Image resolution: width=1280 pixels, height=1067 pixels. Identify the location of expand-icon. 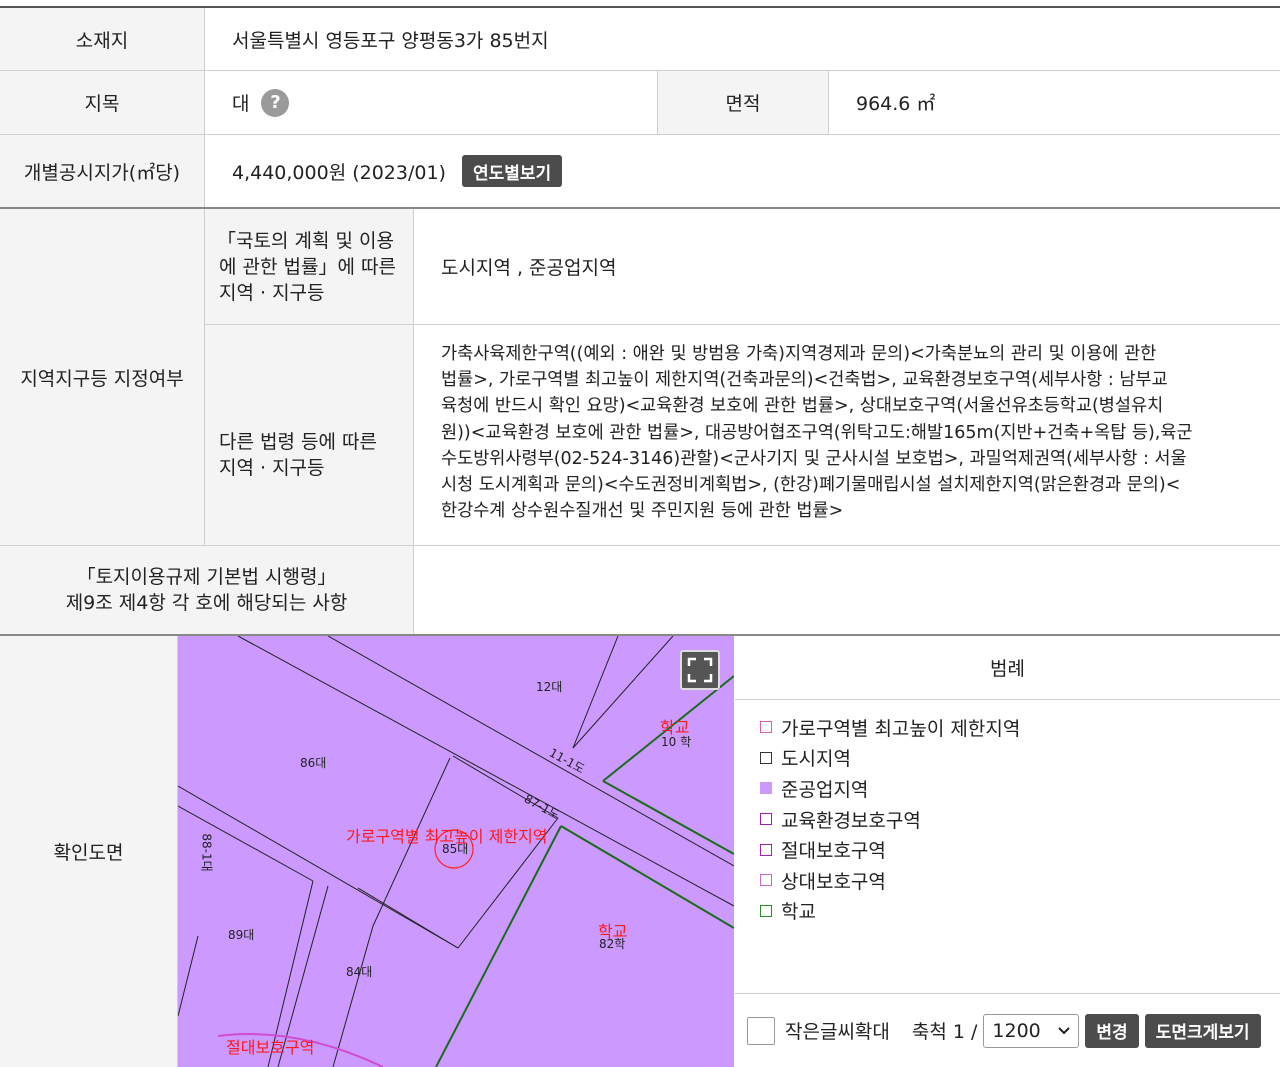
(700, 670).